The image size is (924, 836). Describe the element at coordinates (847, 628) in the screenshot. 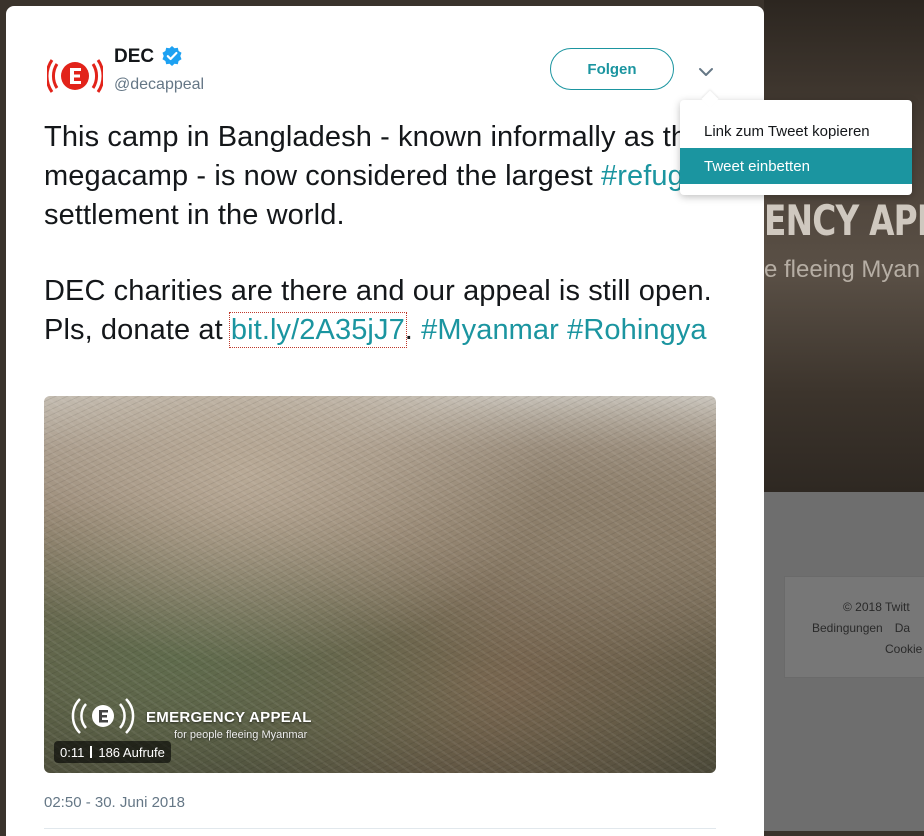

I see `footer-link-terms: Bedingungen` at that location.